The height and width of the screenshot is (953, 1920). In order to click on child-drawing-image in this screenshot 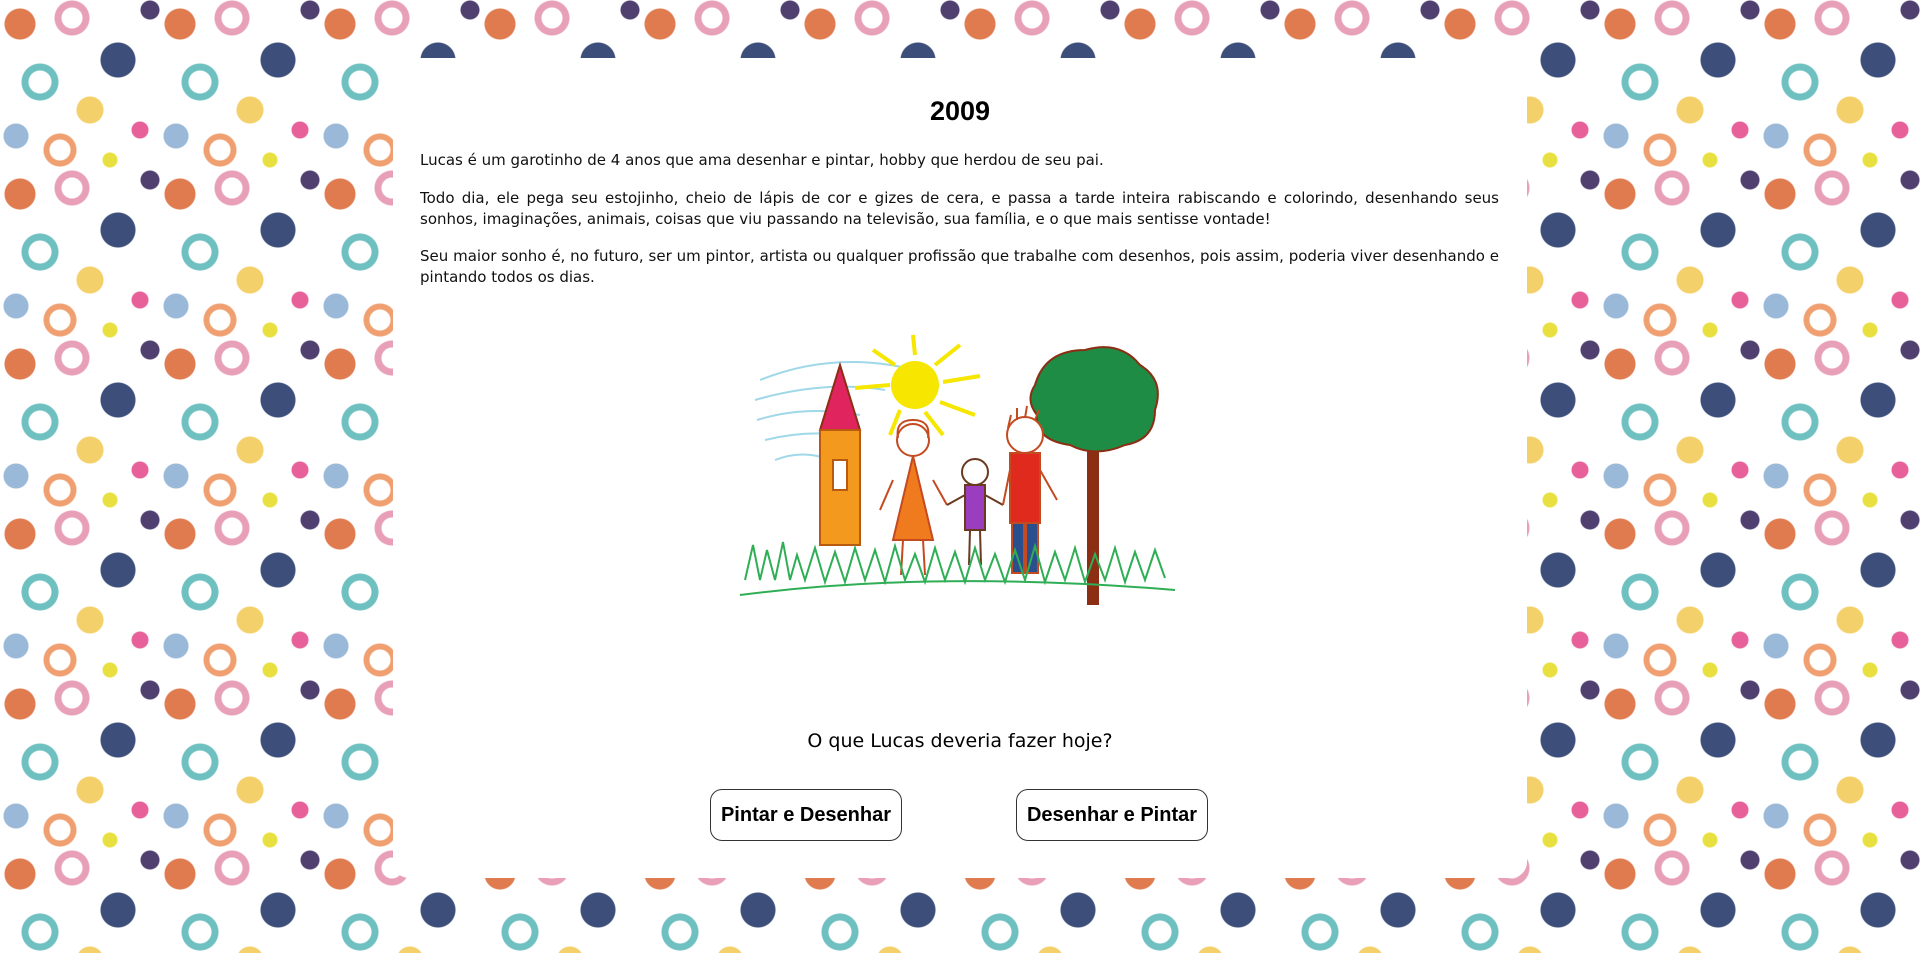, I will do `click(957, 469)`.